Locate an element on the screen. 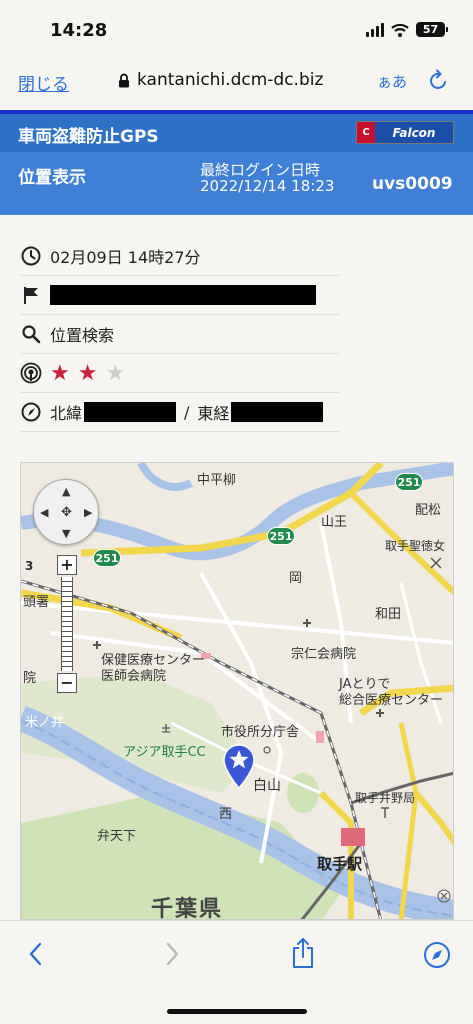 This screenshot has height=1024, width=473. signal-stars: ★ ★ ★ is located at coordinates (87, 373).